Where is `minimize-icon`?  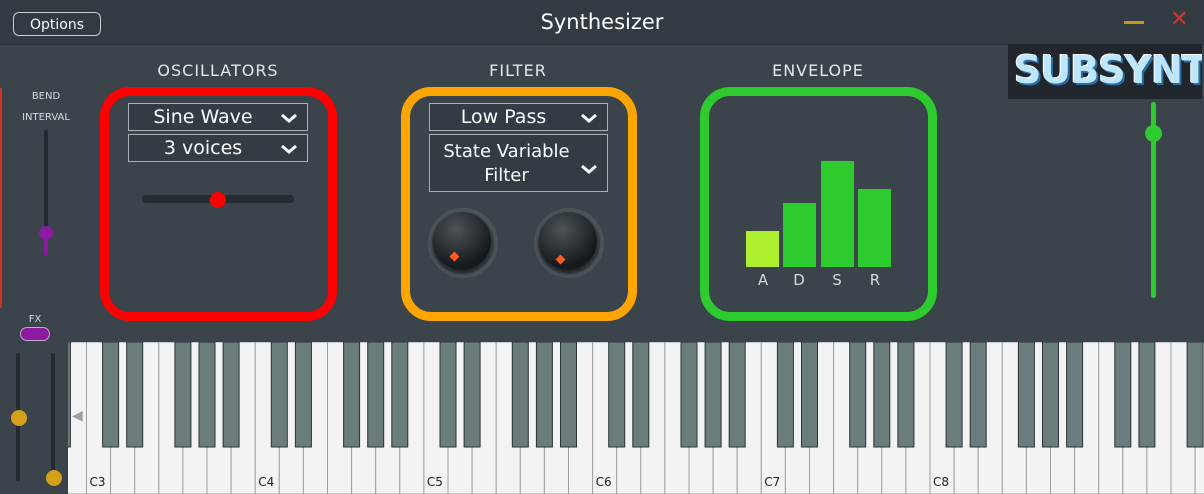
minimize-icon is located at coordinates (1134, 22).